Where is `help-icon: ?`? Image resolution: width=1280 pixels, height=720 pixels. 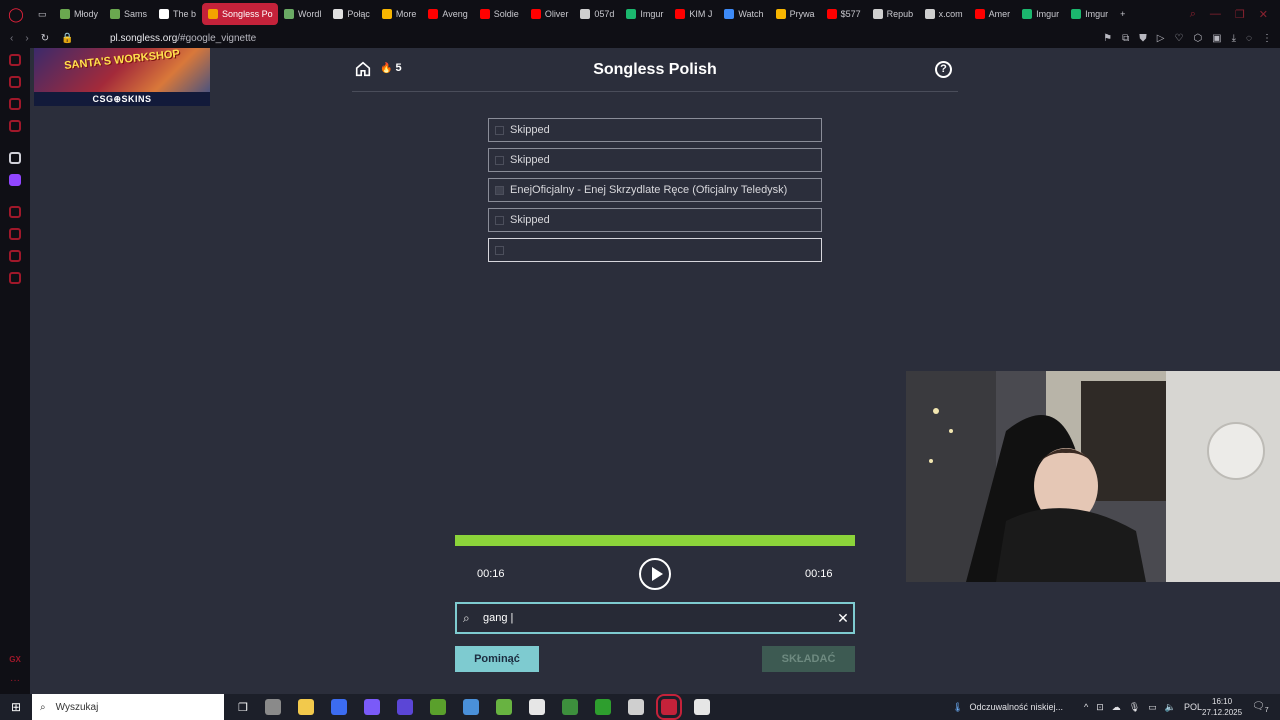 help-icon: ? is located at coordinates (943, 69).